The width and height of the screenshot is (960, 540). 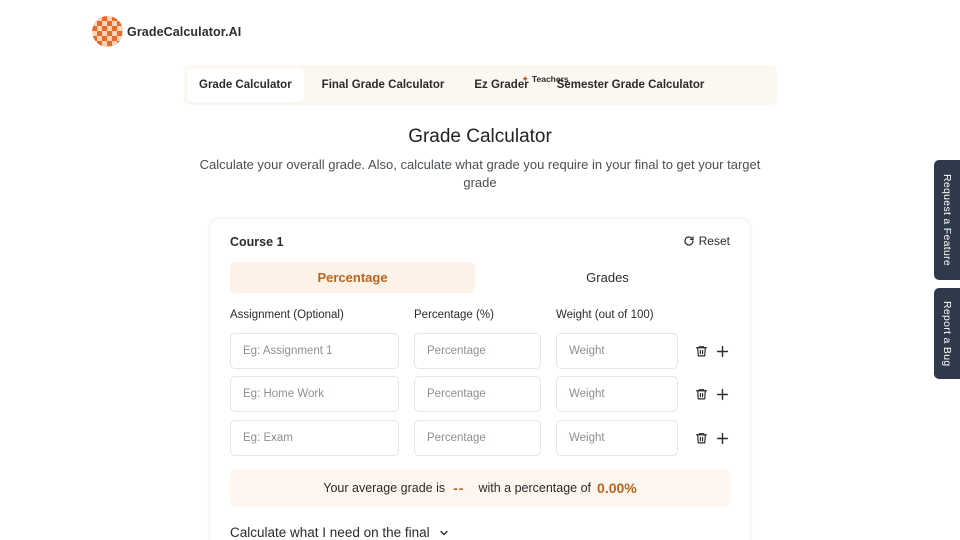 I want to click on request-feature-label: Request a Feature, so click(x=947, y=220).